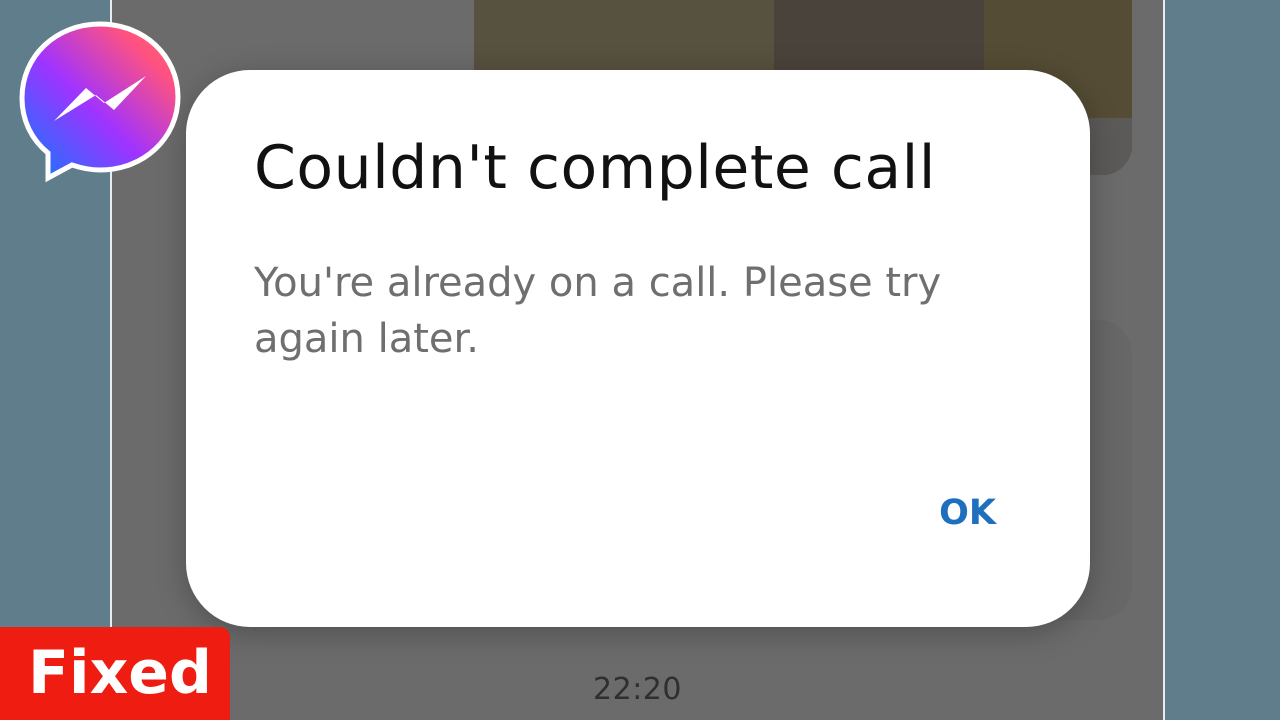 This screenshot has width=1280, height=720. I want to click on fixed-badge: Fixed, so click(115, 673).